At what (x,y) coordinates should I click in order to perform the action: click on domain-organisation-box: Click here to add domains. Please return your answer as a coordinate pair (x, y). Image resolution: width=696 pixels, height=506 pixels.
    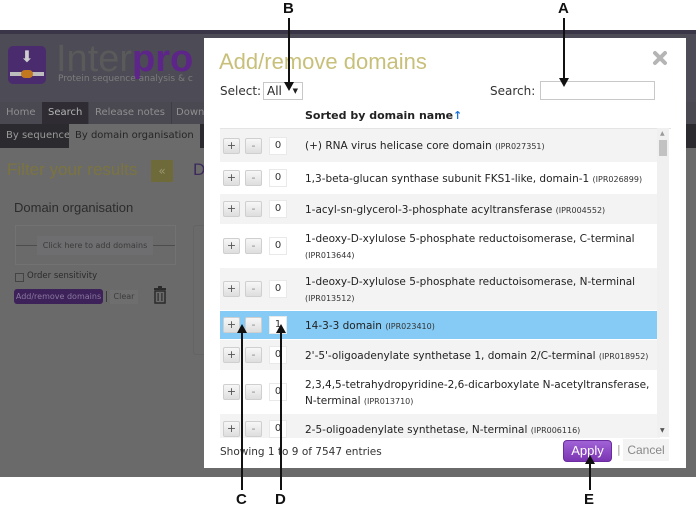
    Looking at the image, I should click on (95, 245).